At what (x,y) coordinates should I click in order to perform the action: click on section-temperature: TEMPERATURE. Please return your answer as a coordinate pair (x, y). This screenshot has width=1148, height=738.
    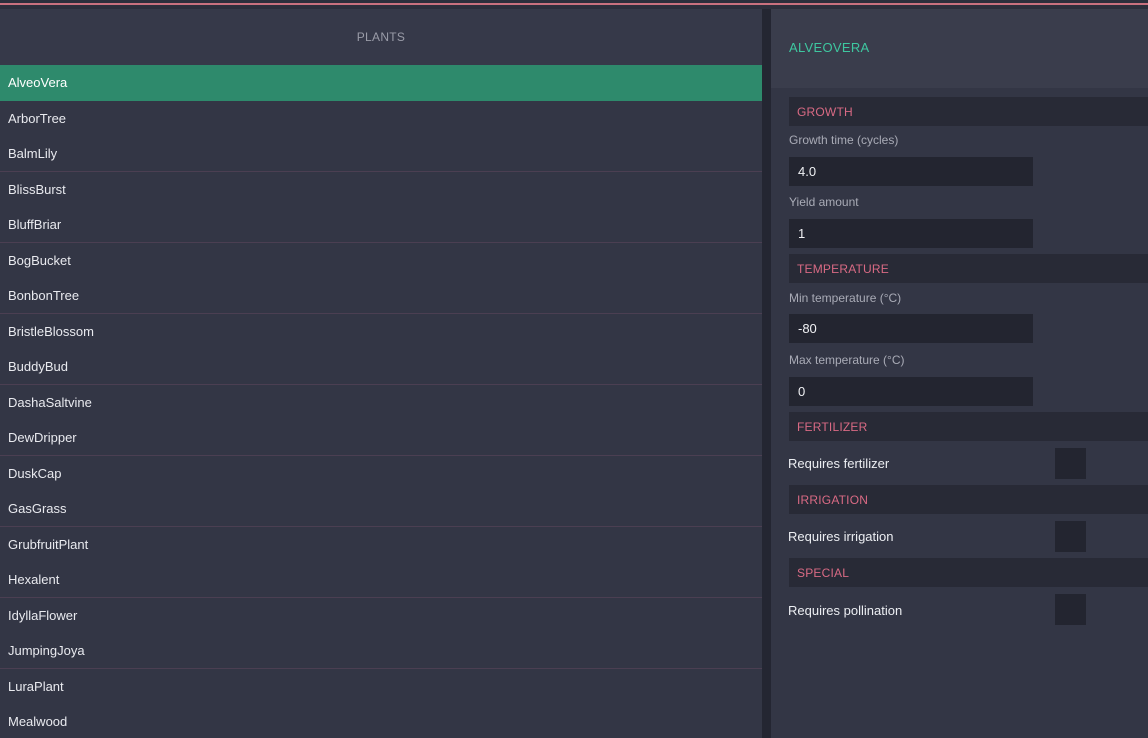
    Looking at the image, I should click on (968, 268).